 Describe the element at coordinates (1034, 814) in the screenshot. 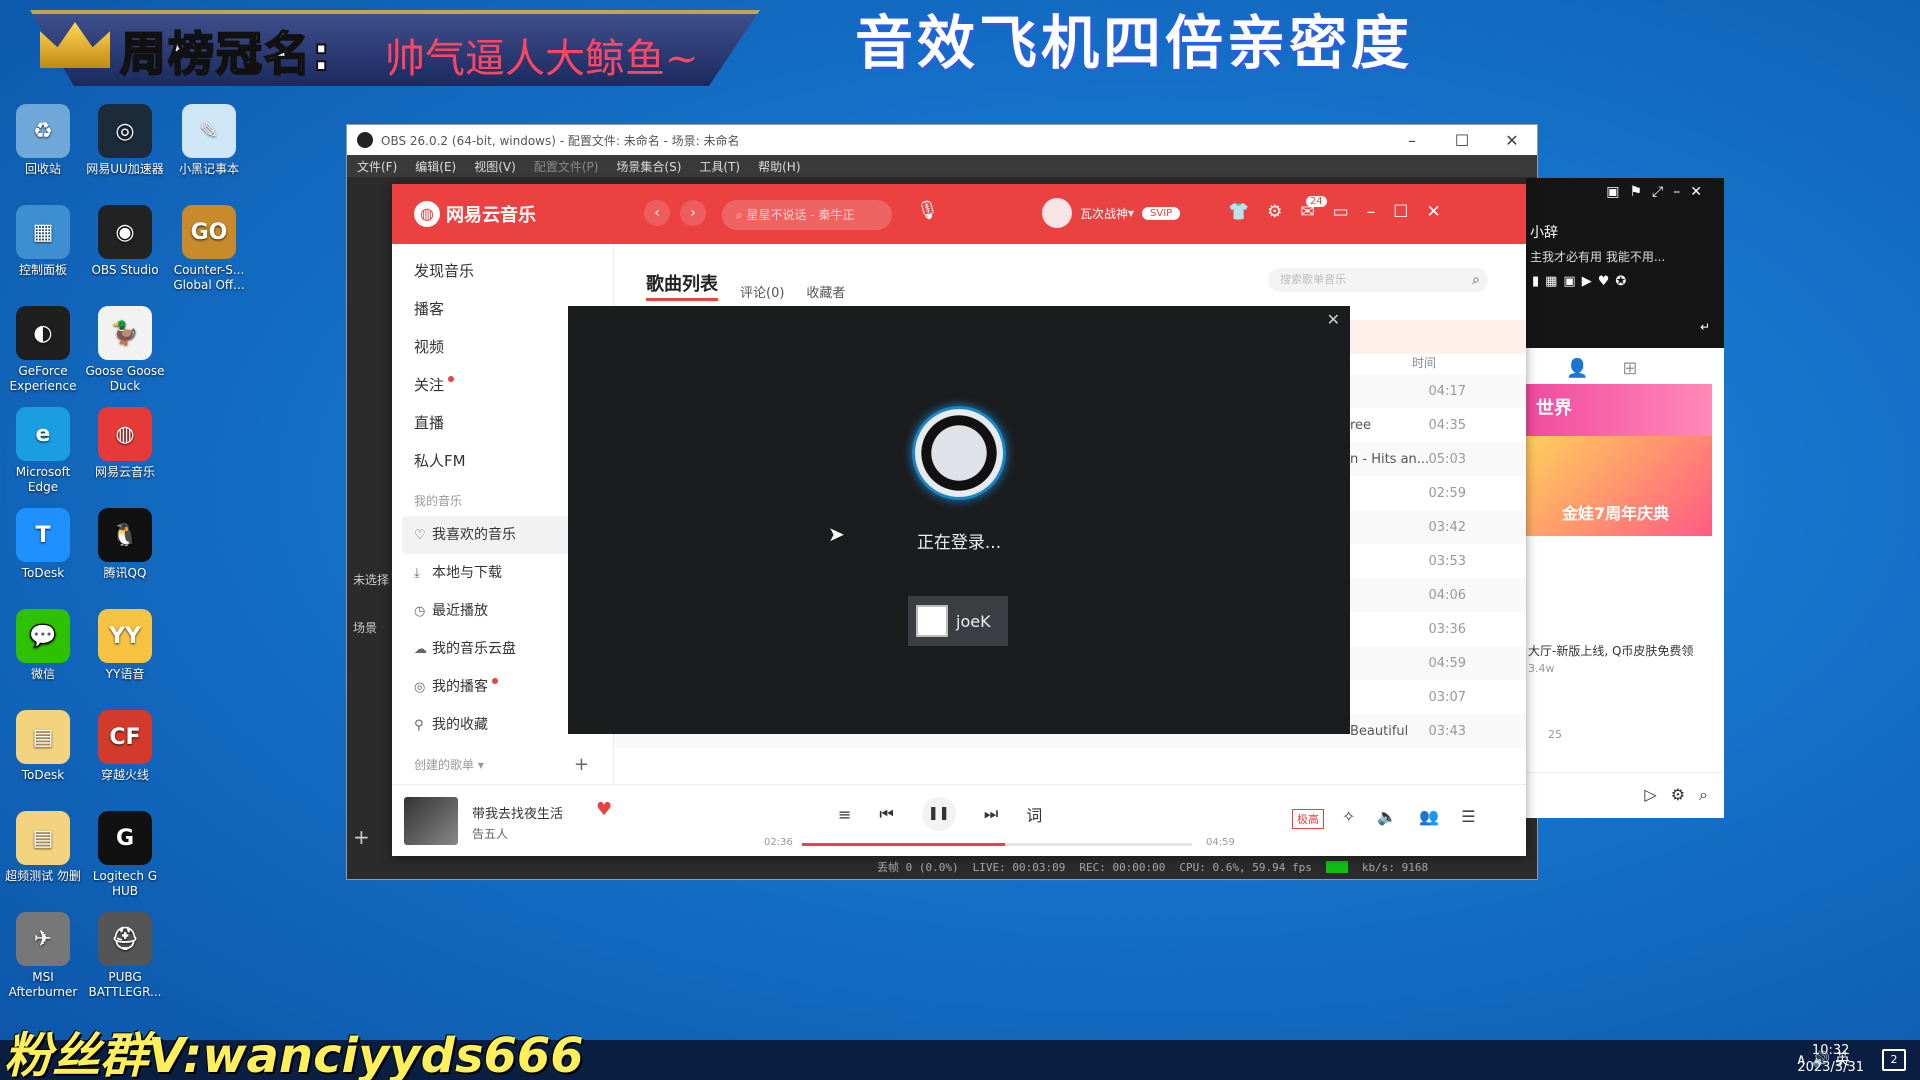

I see `lyrics-button: 词` at that location.